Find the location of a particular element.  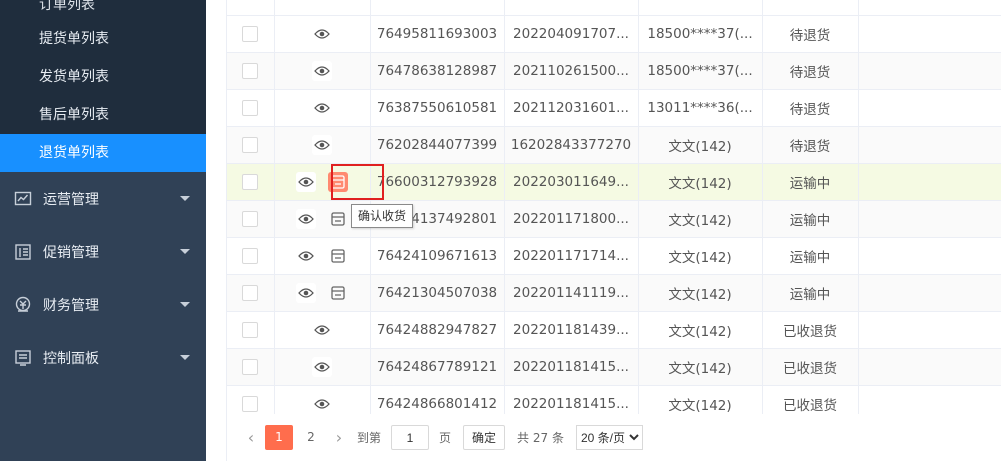

sidebar-menu-item: 运营管理 is located at coordinates (103, 198).